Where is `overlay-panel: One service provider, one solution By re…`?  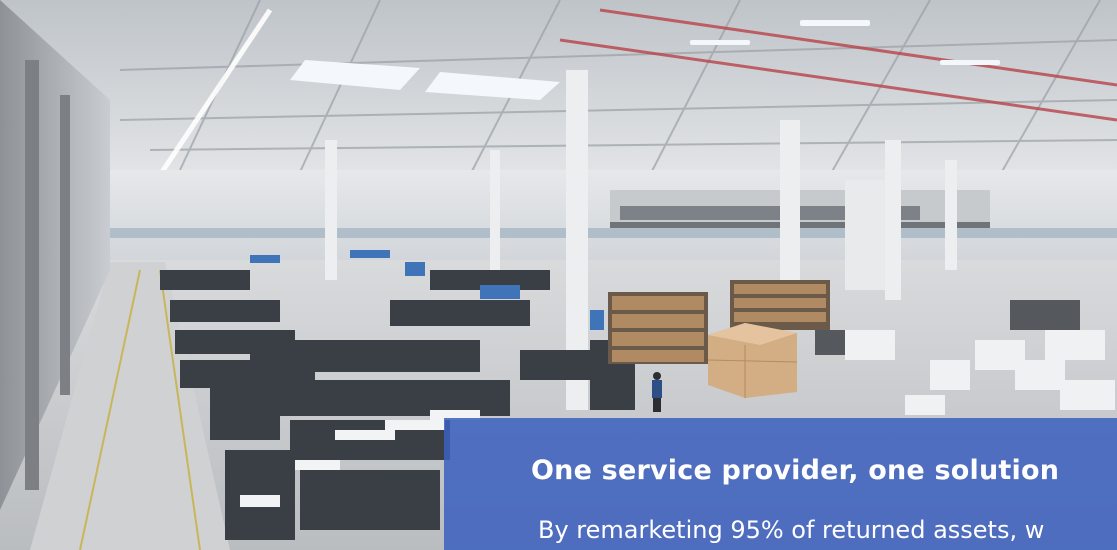 overlay-panel: One service provider, one solution By re… is located at coordinates (780, 484).